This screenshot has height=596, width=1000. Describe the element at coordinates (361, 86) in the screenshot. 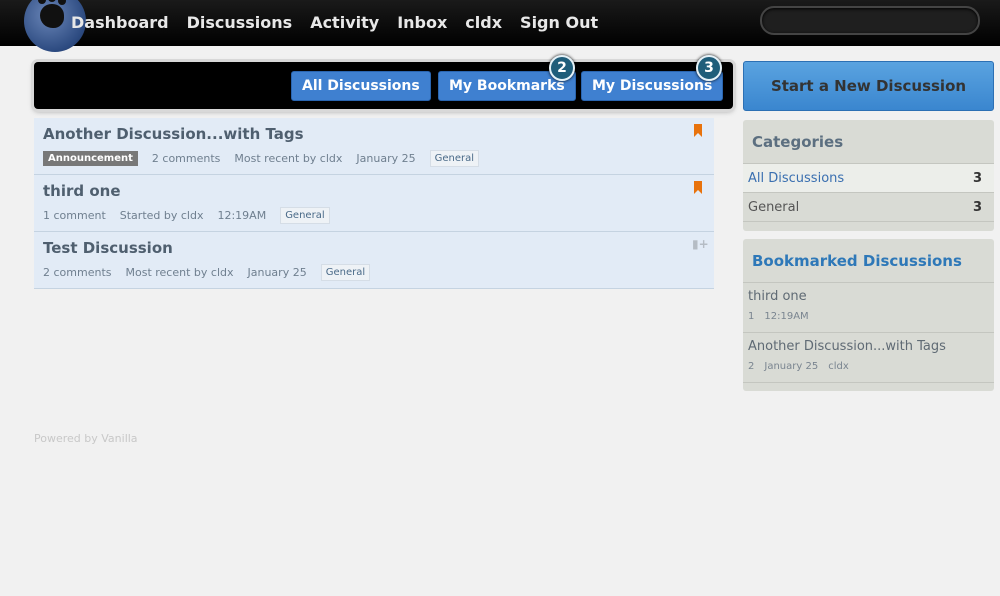

I see `tab-all-discussions: All Discussions` at that location.